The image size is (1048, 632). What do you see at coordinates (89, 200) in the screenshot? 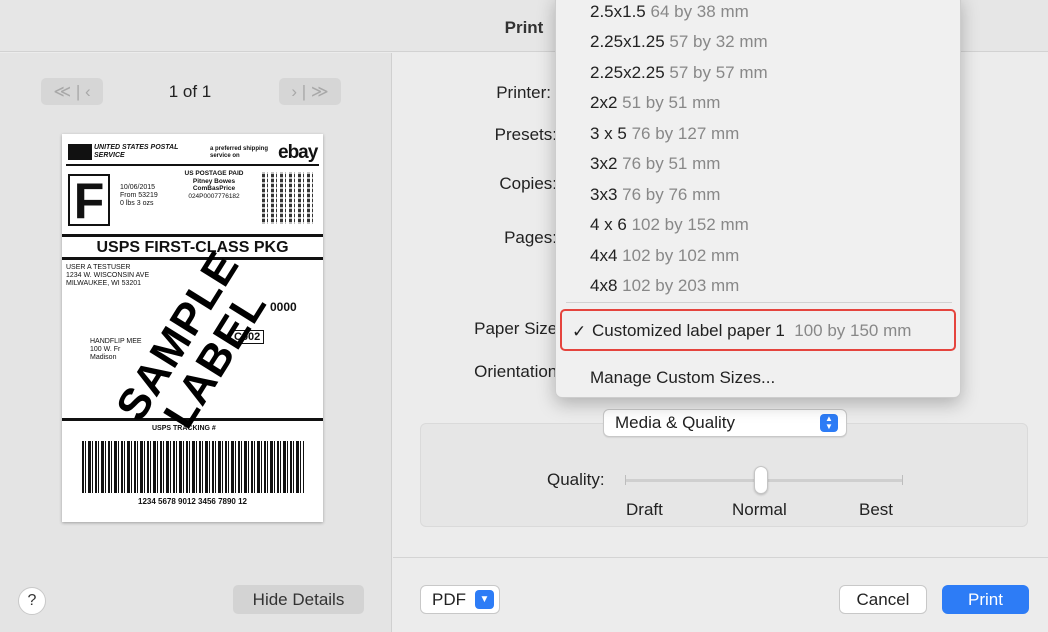
I see `class-letter: F` at bounding box center [89, 200].